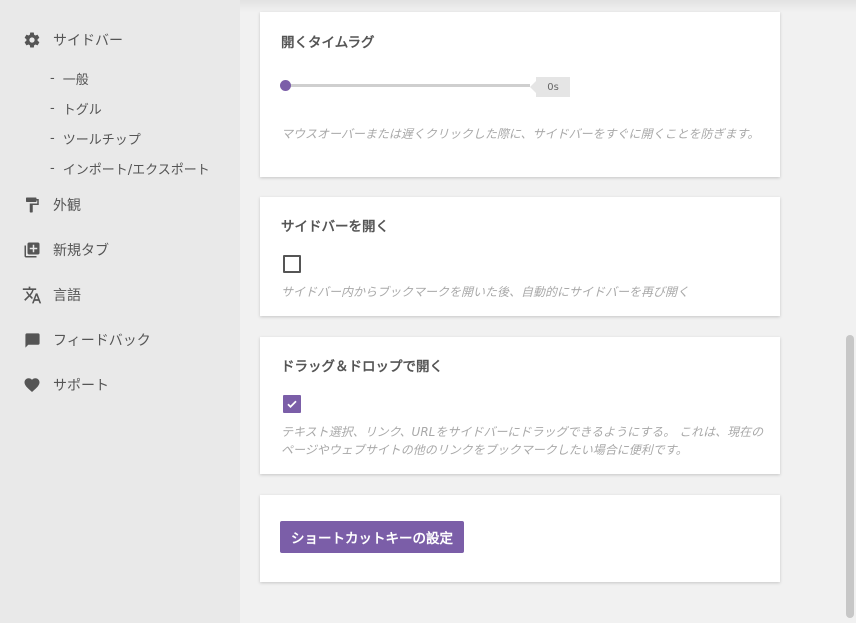 This screenshot has width=856, height=623. Describe the element at coordinates (51, 295) in the screenshot. I see `sidebar-item-language: 言語` at that location.